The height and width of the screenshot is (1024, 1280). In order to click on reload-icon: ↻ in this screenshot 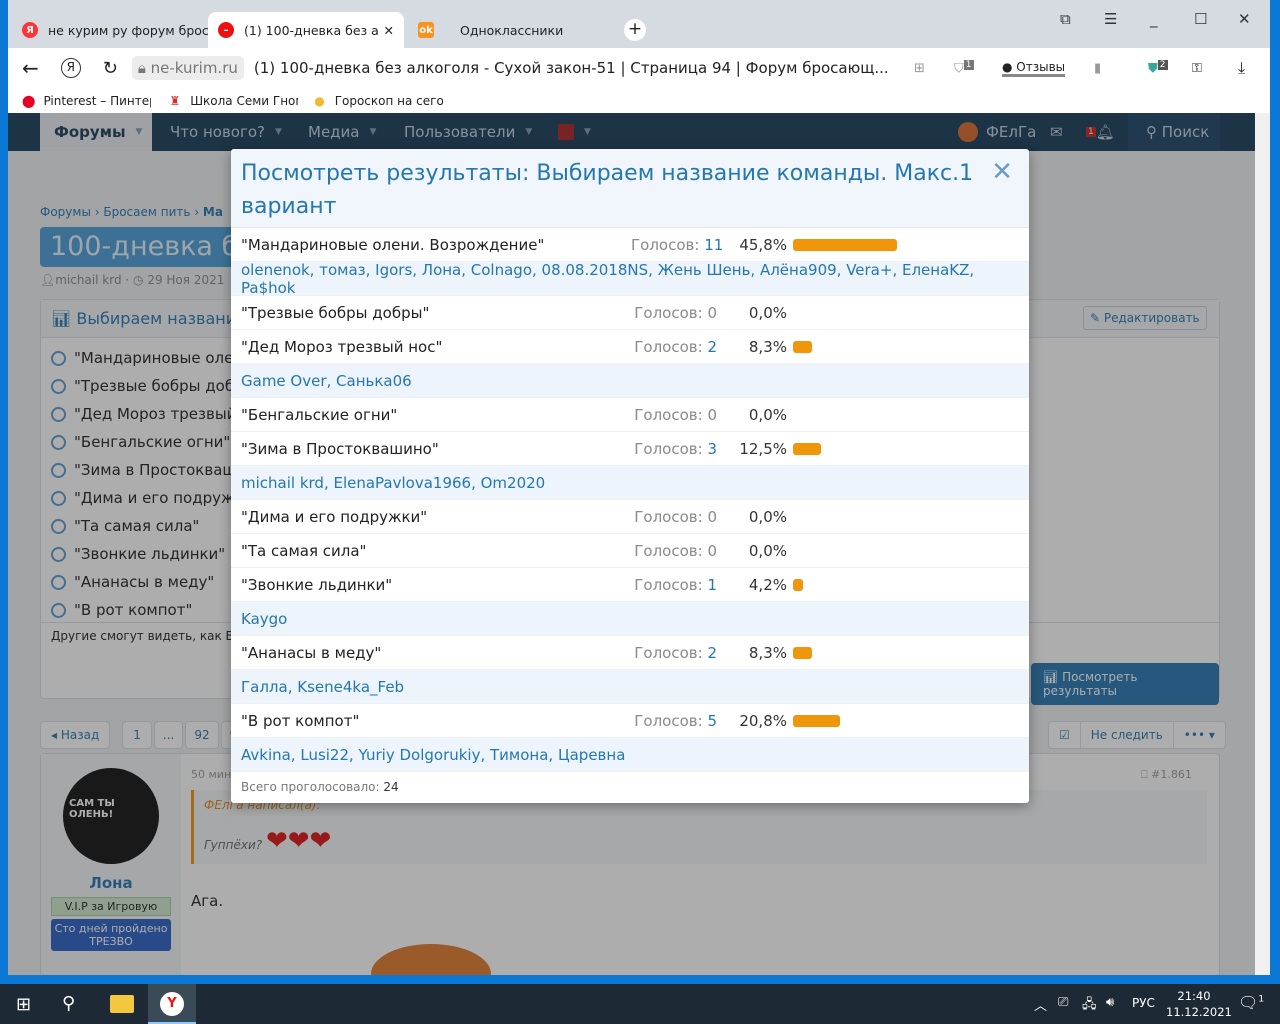, I will do `click(110, 68)`.